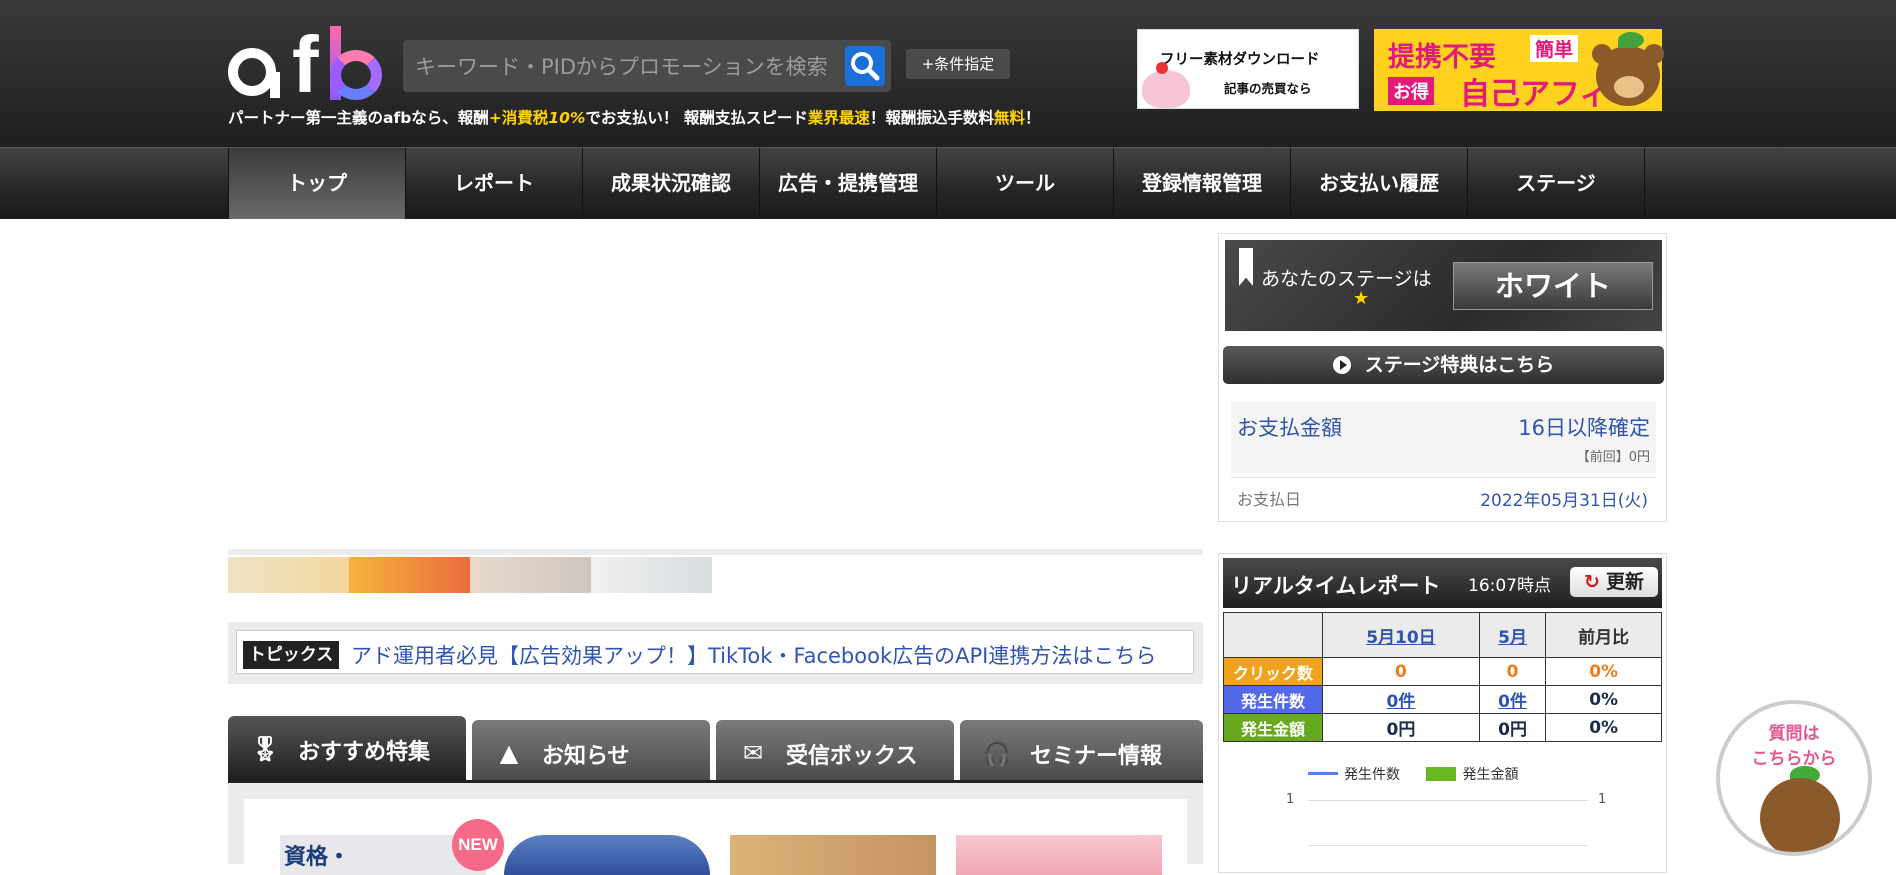  I want to click on nav-registration: 登録情報管理, so click(1202, 183).